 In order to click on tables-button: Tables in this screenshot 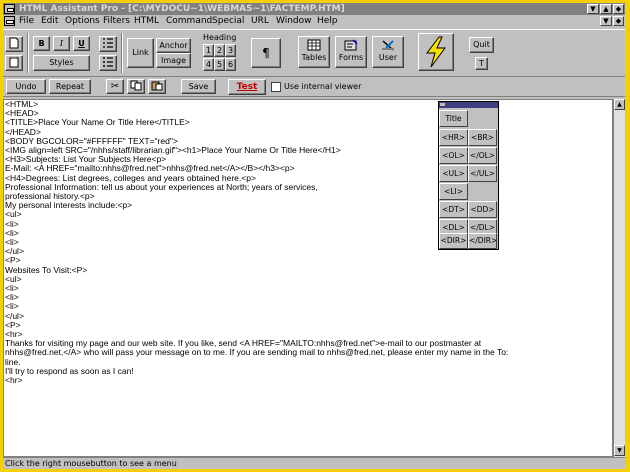, I will do `click(314, 52)`.